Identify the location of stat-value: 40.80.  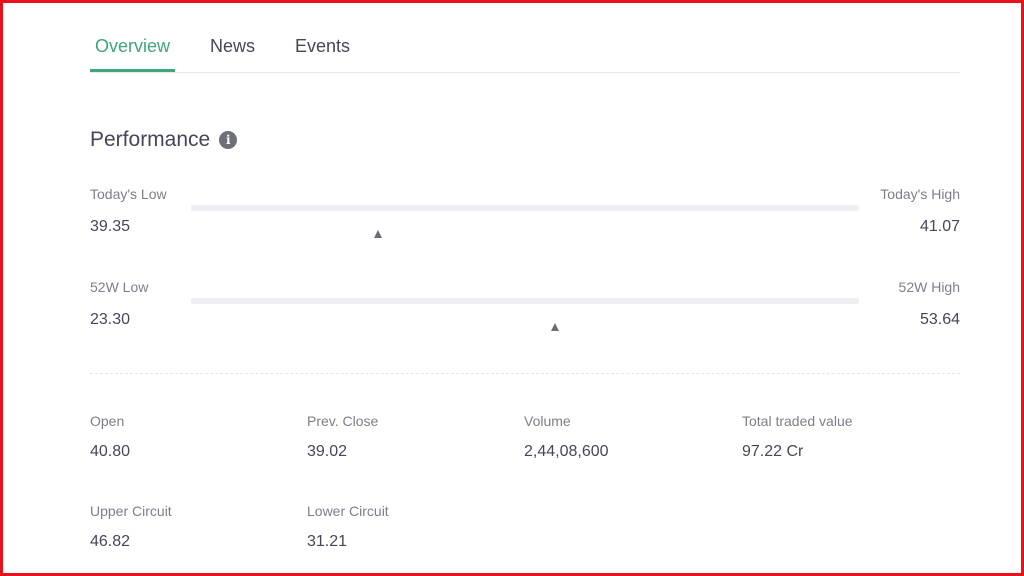
(110, 451).